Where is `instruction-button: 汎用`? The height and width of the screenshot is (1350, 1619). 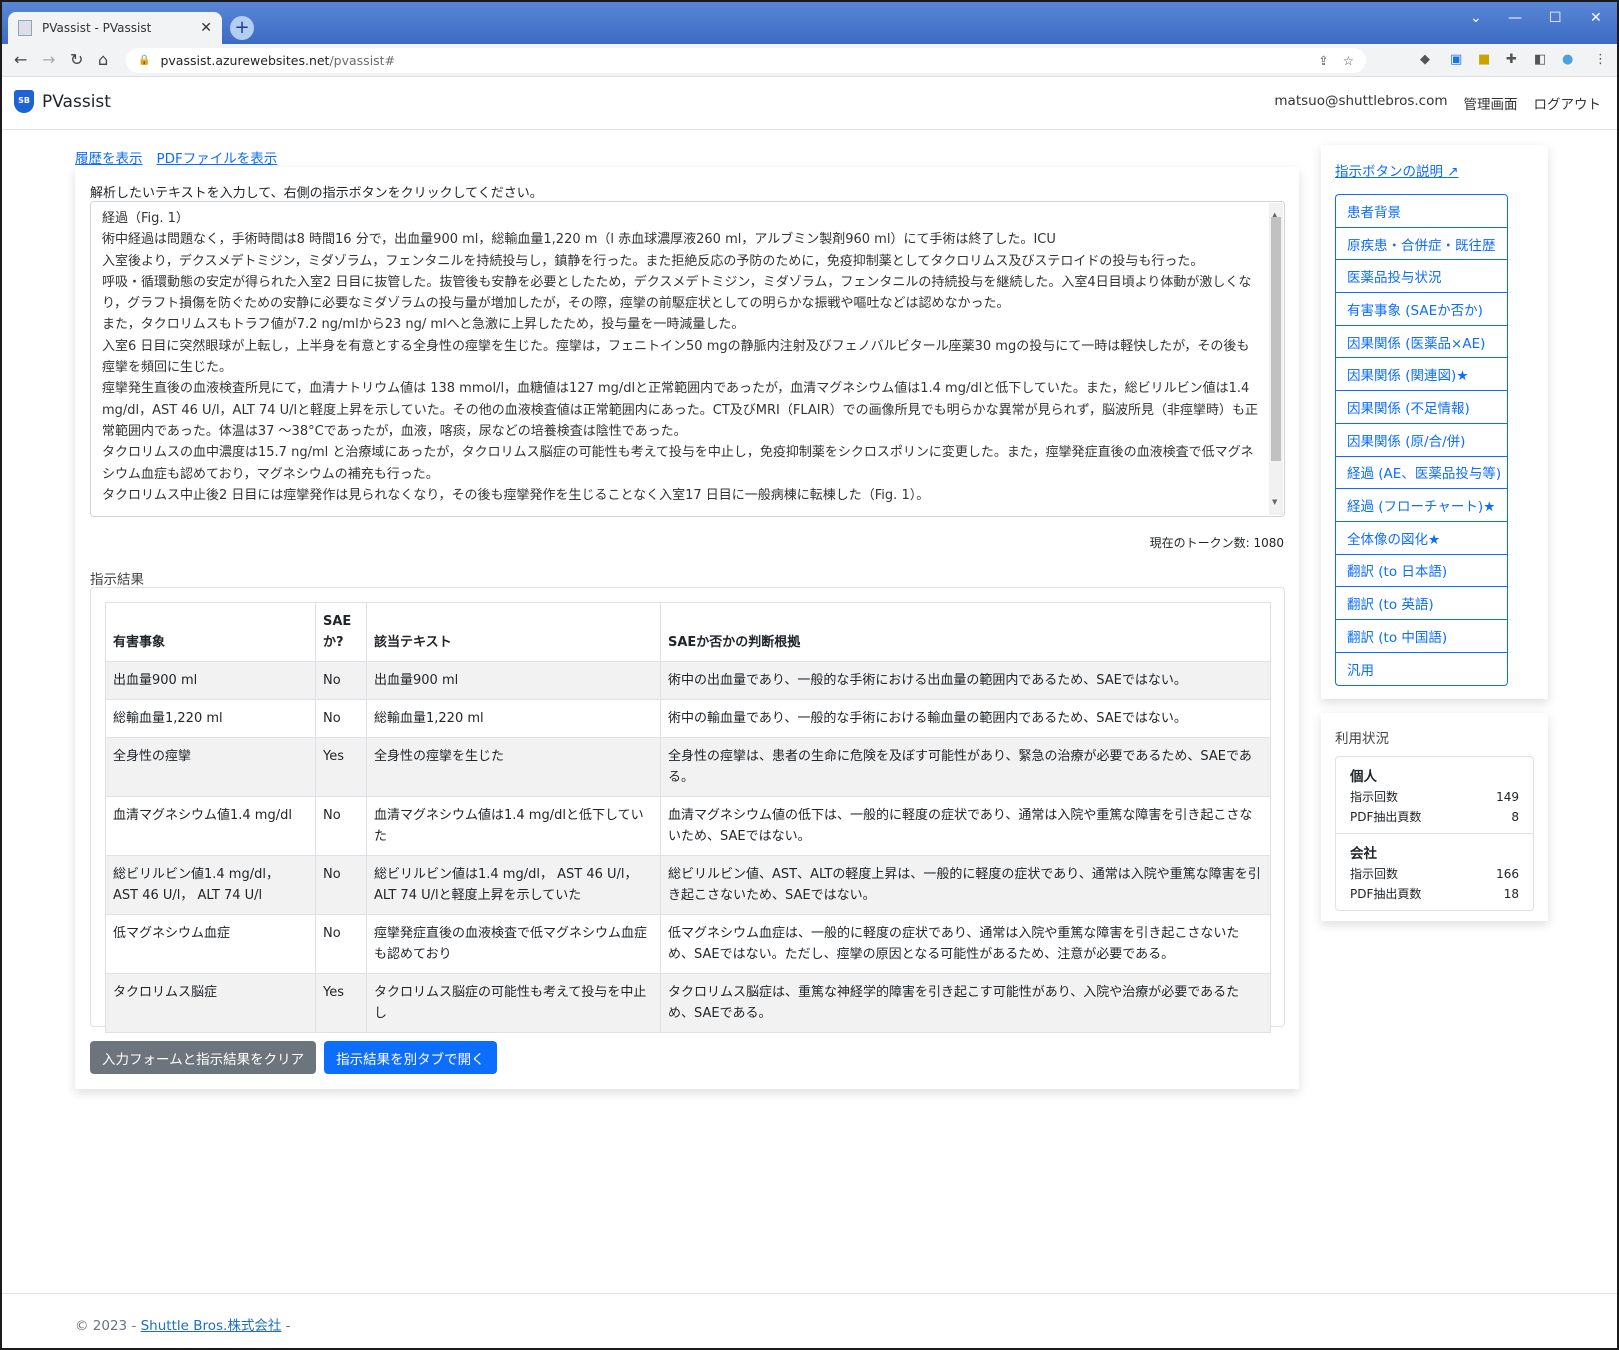 instruction-button: 汎用 is located at coordinates (1421, 669).